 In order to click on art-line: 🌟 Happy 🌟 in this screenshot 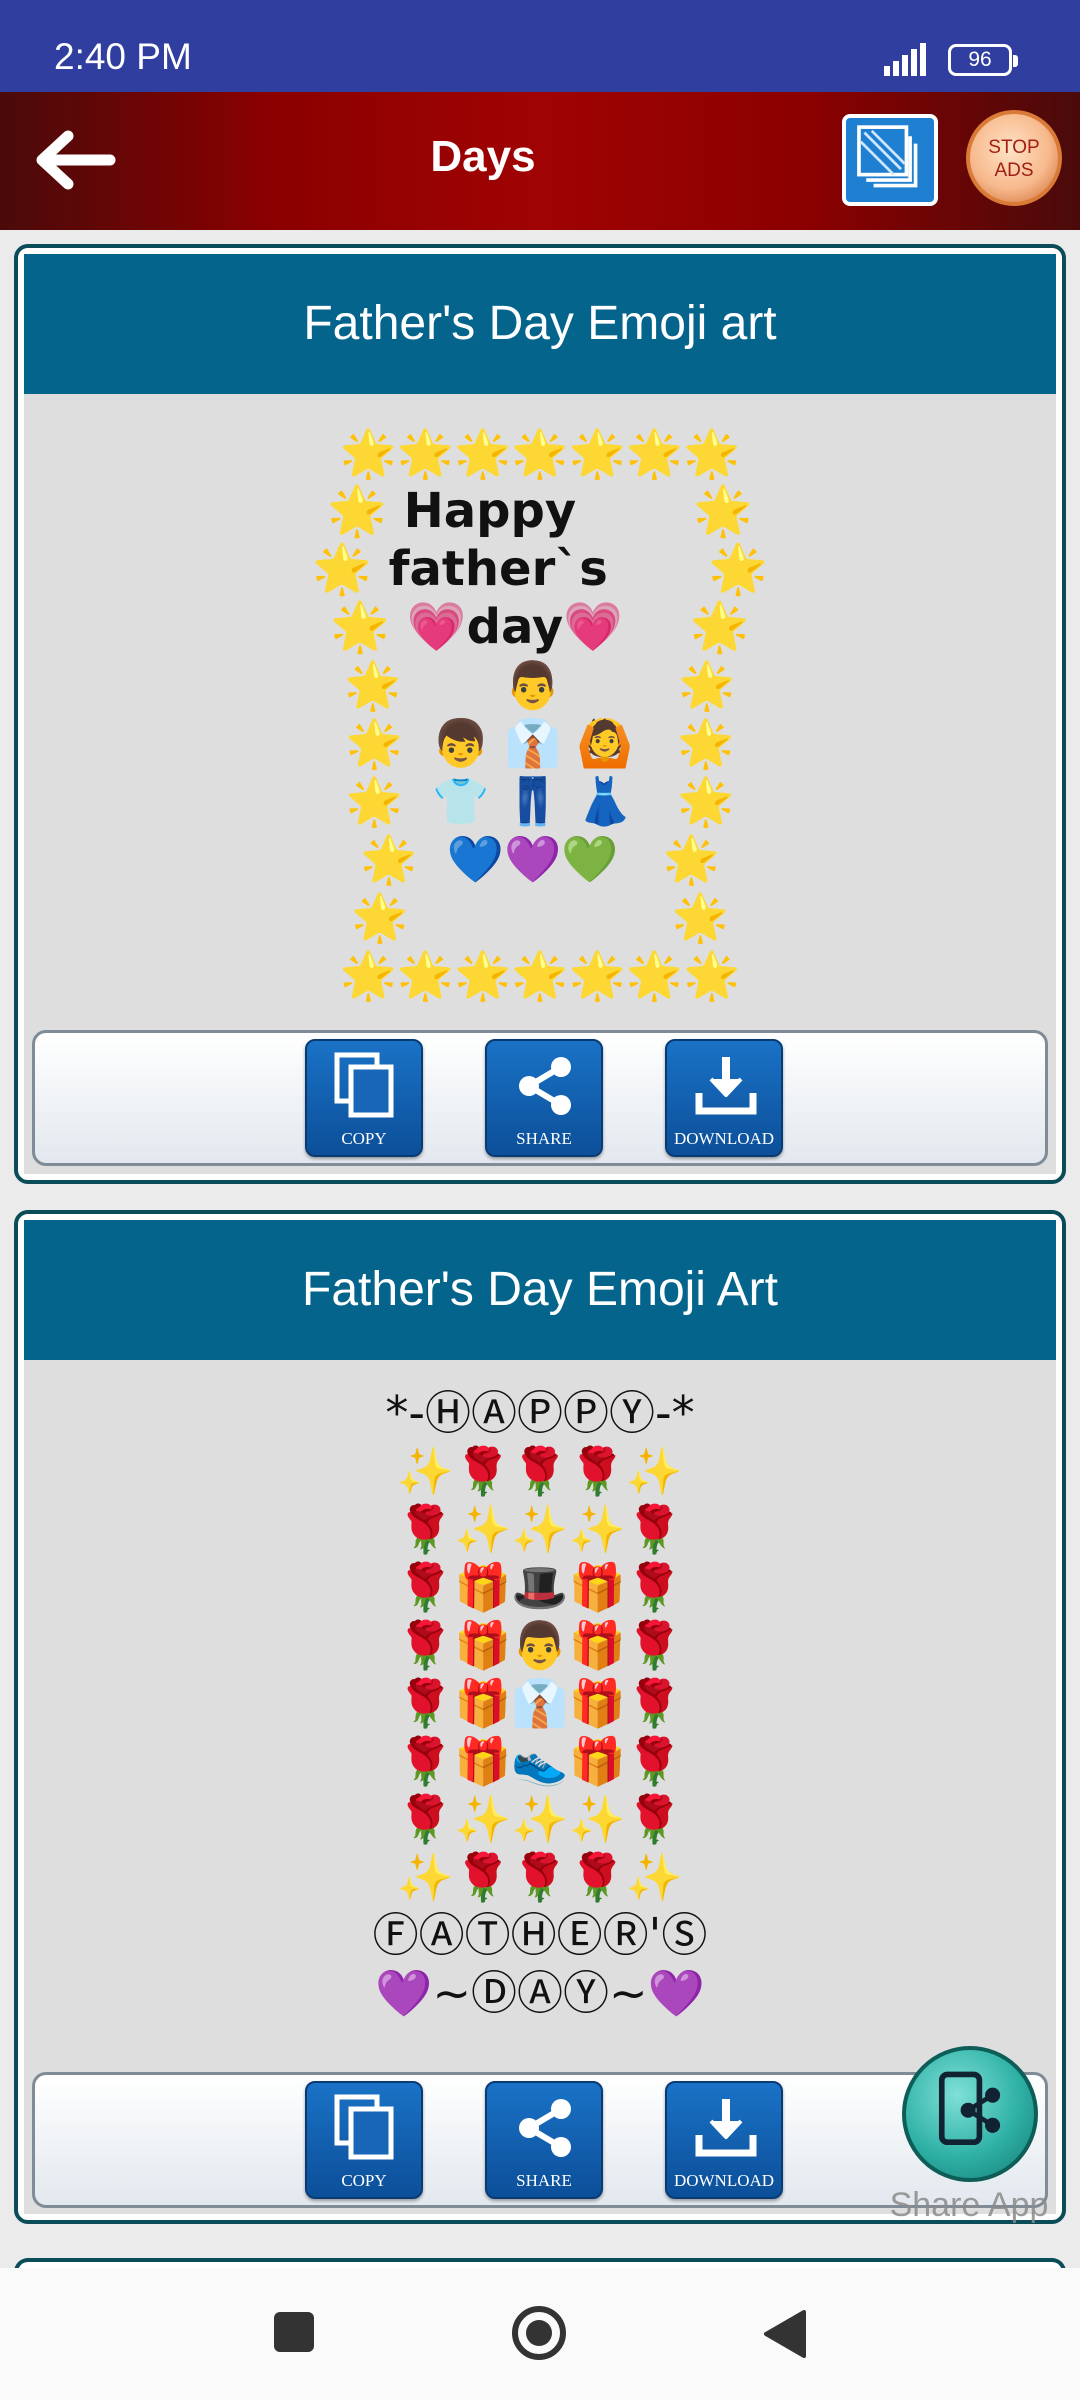, I will do `click(540, 511)`.